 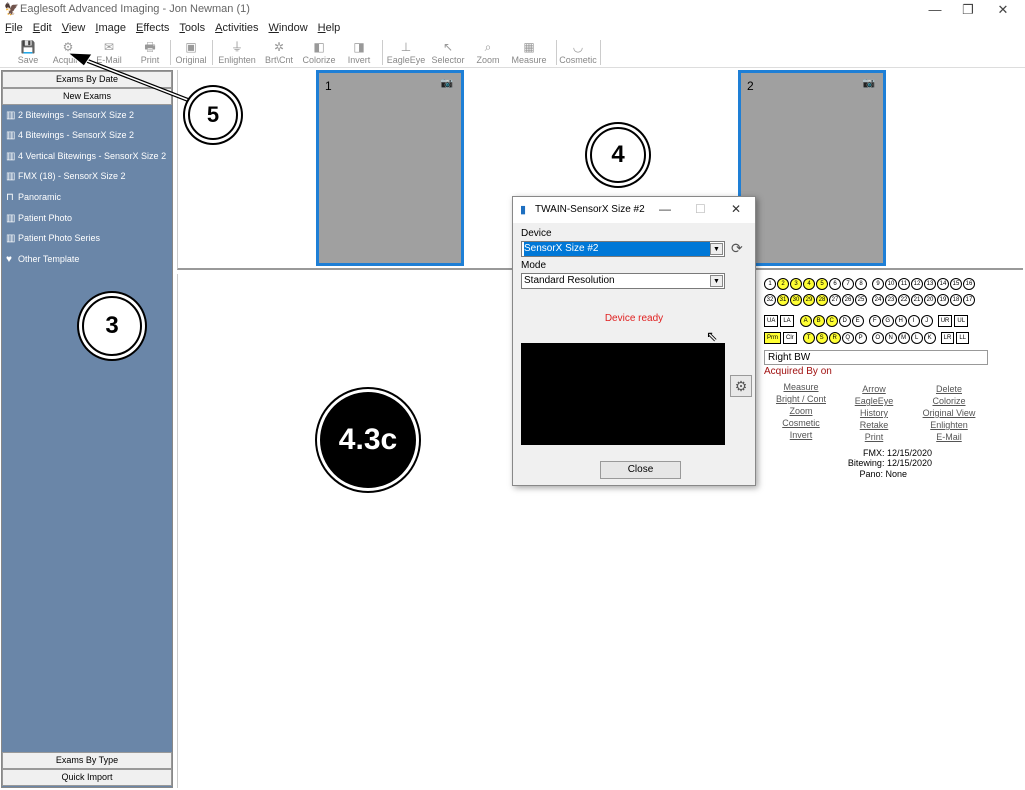 What do you see at coordinates (42, 27) in the screenshot?
I see `menu-edit: Edit` at bounding box center [42, 27].